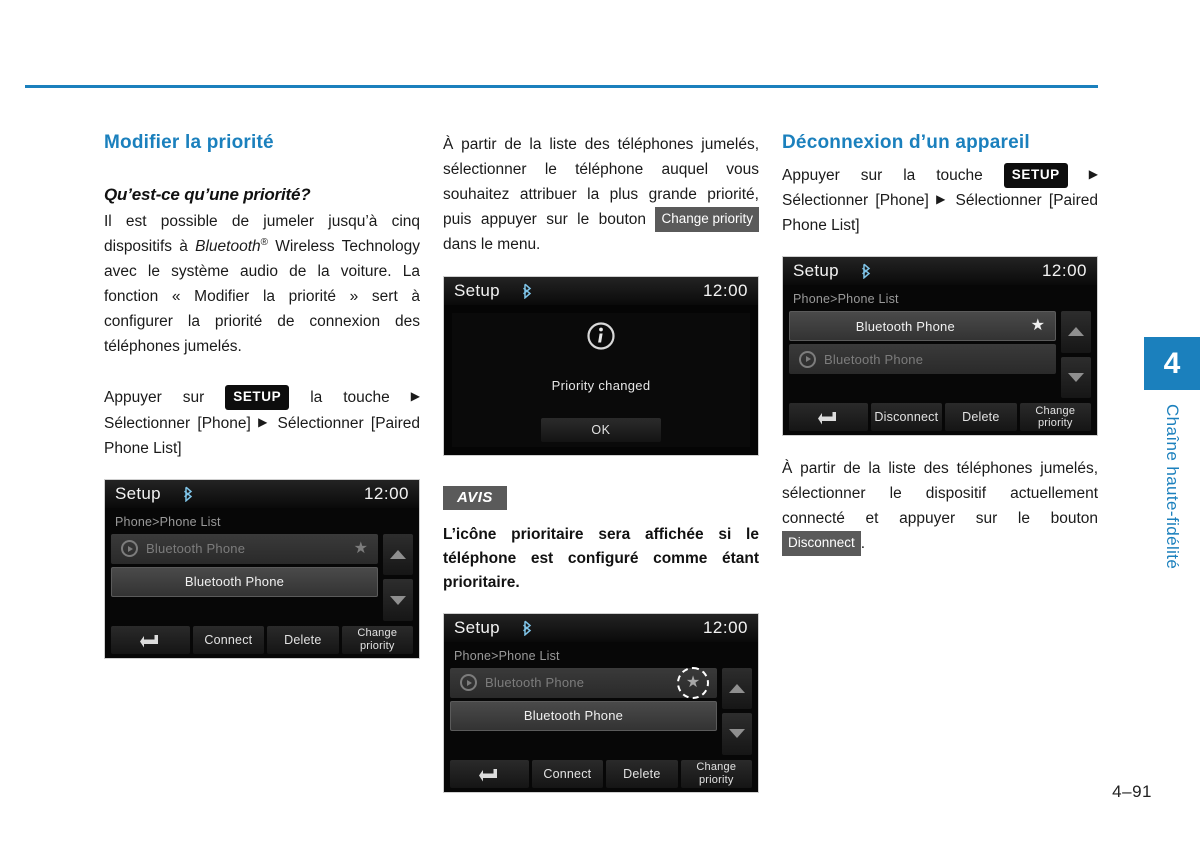 This screenshot has width=1200, height=861. Describe the element at coordinates (601, 385) in the screenshot. I see `dialog-message: Priority changed` at that location.